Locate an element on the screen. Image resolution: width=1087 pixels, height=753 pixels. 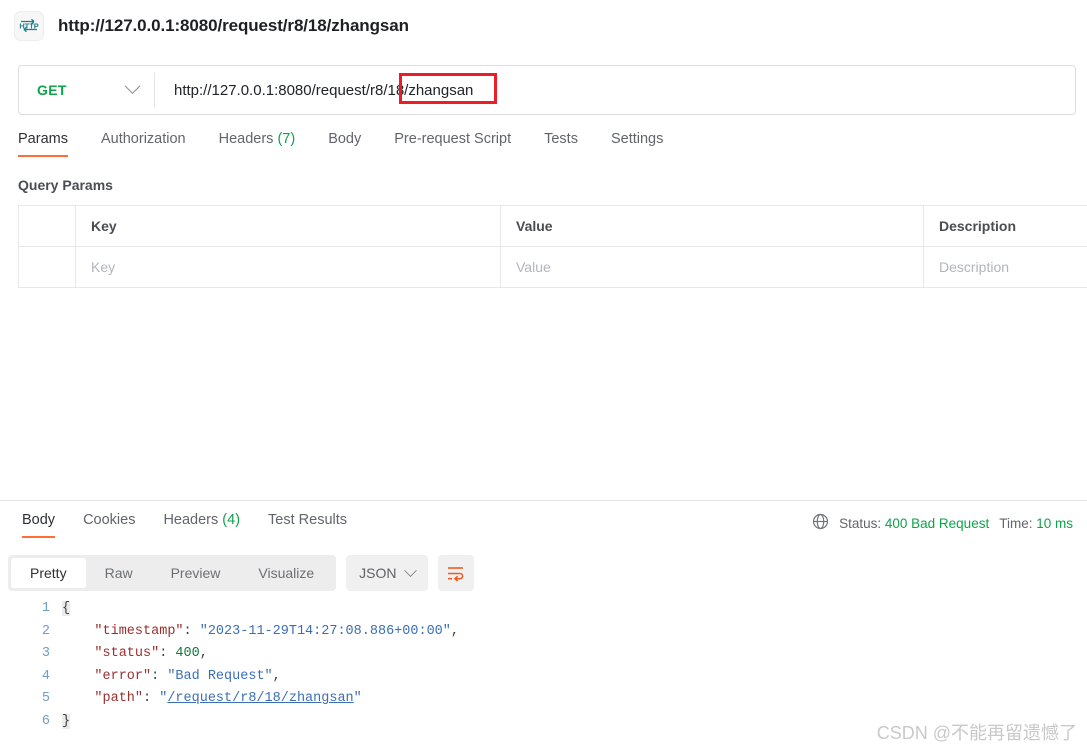
http-method-select: GET is located at coordinates (86, 90).